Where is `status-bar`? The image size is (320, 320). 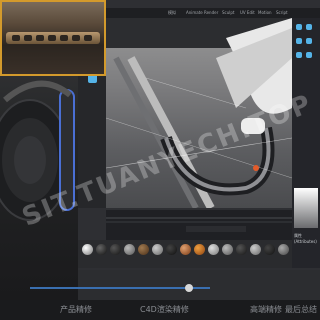
status-bar is located at coordinates (199, 285).